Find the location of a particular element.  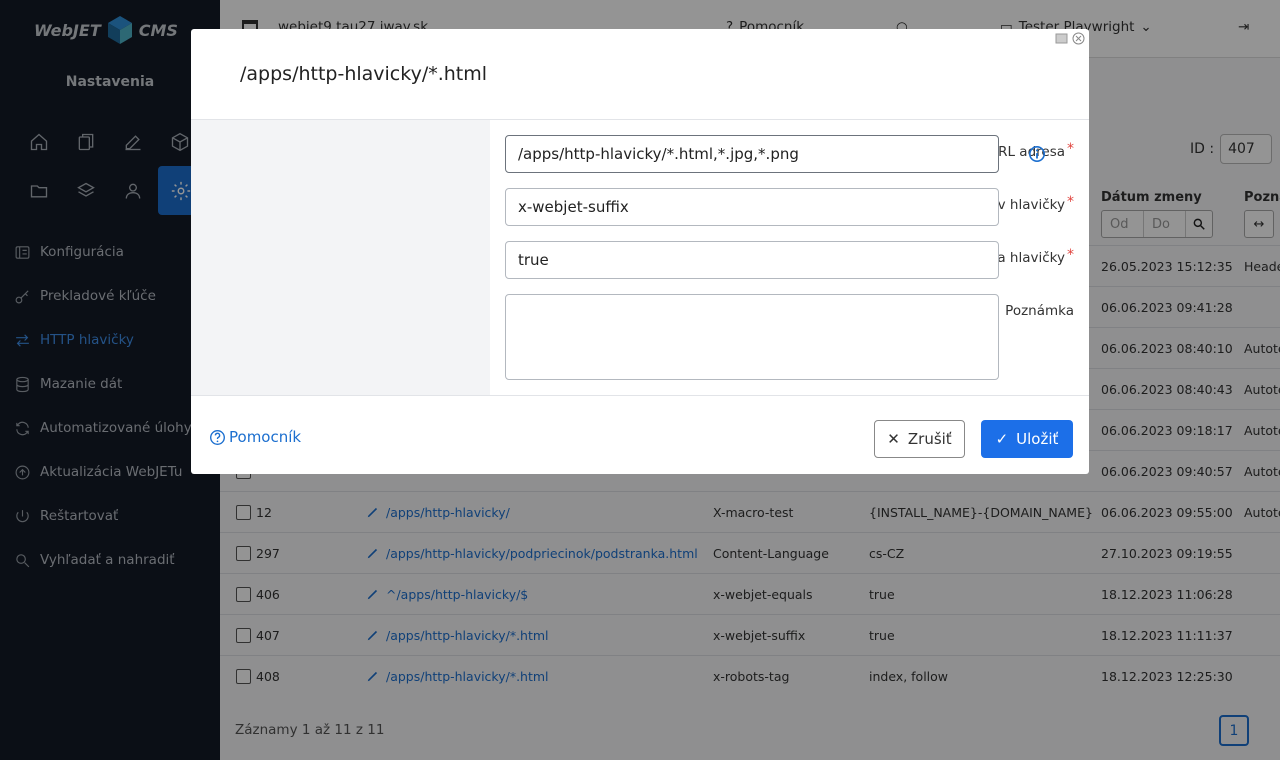

help-link-label: Pomocník is located at coordinates (265, 437).